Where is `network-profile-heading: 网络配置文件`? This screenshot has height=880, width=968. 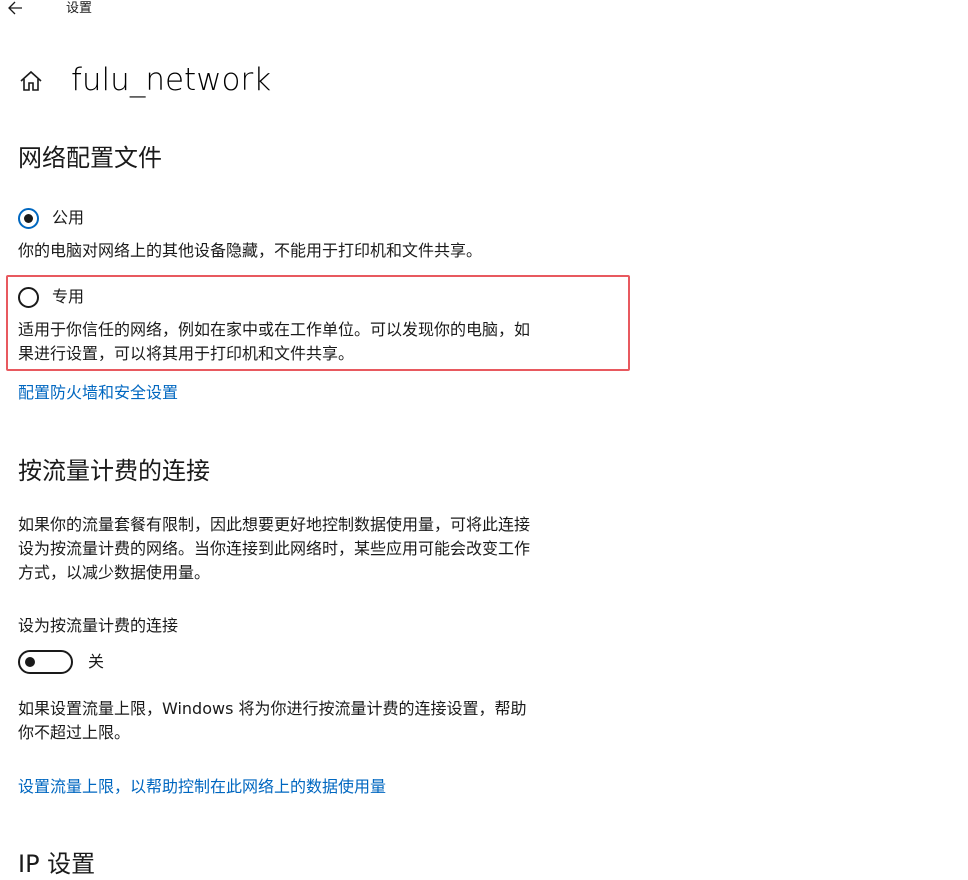
network-profile-heading: 网络配置文件 is located at coordinates (90, 158).